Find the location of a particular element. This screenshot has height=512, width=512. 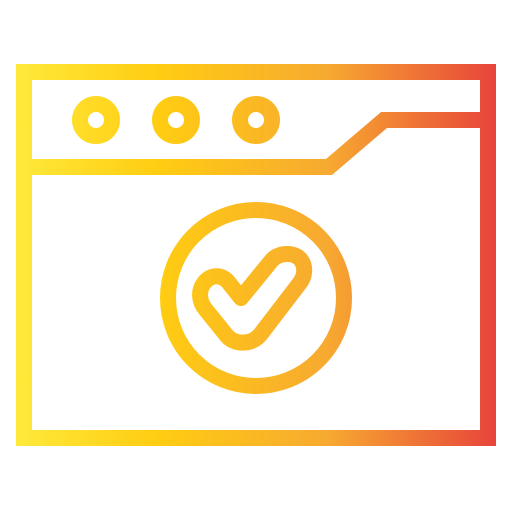

window-controls is located at coordinates (176, 120).